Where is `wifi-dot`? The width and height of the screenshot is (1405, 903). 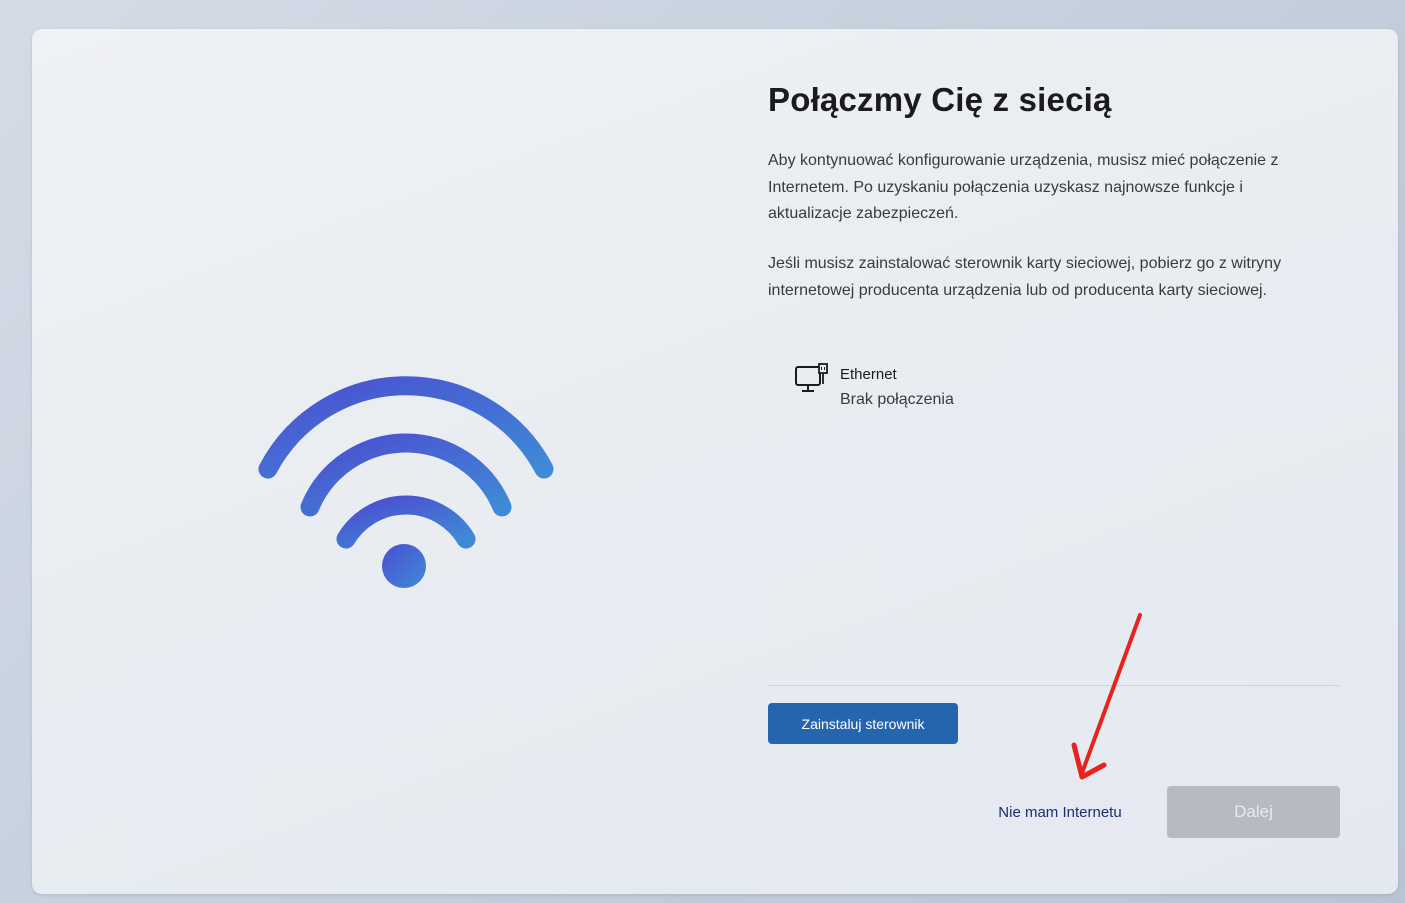
wifi-dot is located at coordinates (404, 566).